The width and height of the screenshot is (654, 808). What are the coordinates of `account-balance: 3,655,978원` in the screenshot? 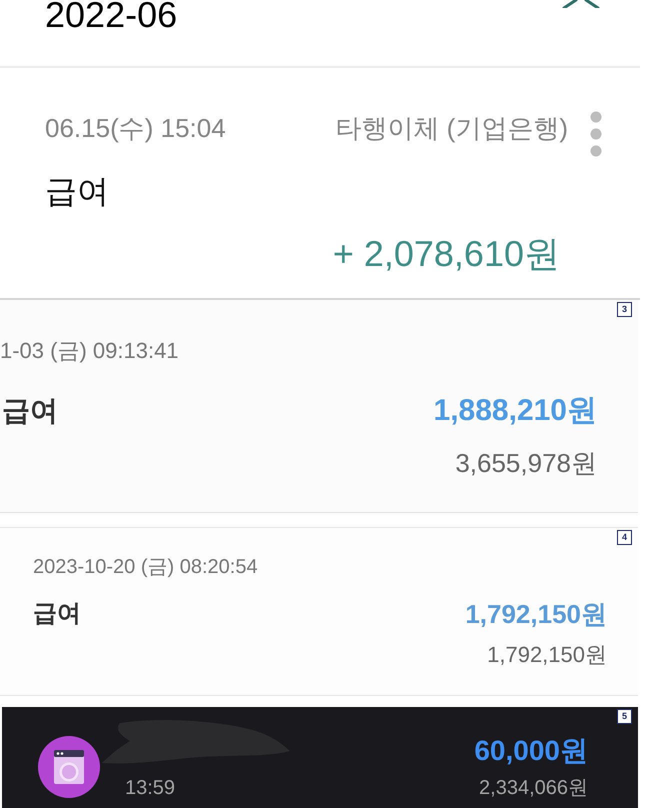 It's located at (526, 463).